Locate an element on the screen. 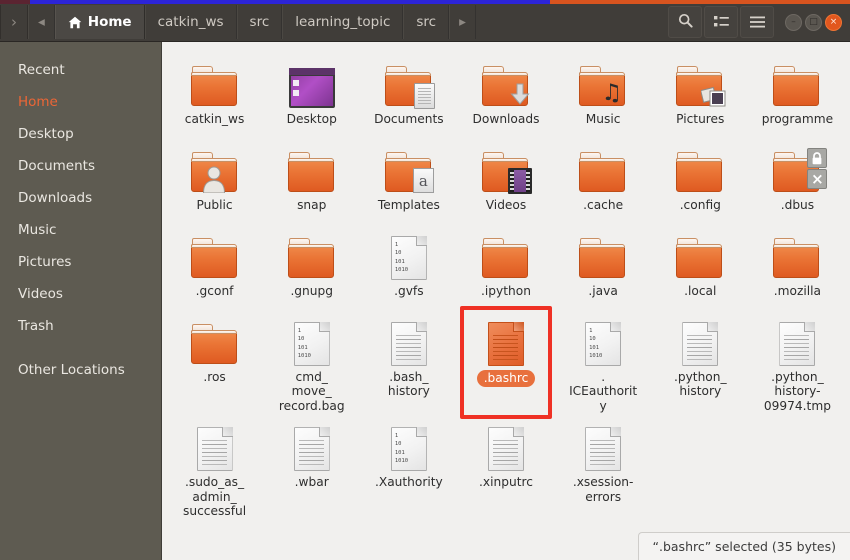 This screenshot has width=850, height=560. file-item: .xinputrc is located at coordinates (505, 465).